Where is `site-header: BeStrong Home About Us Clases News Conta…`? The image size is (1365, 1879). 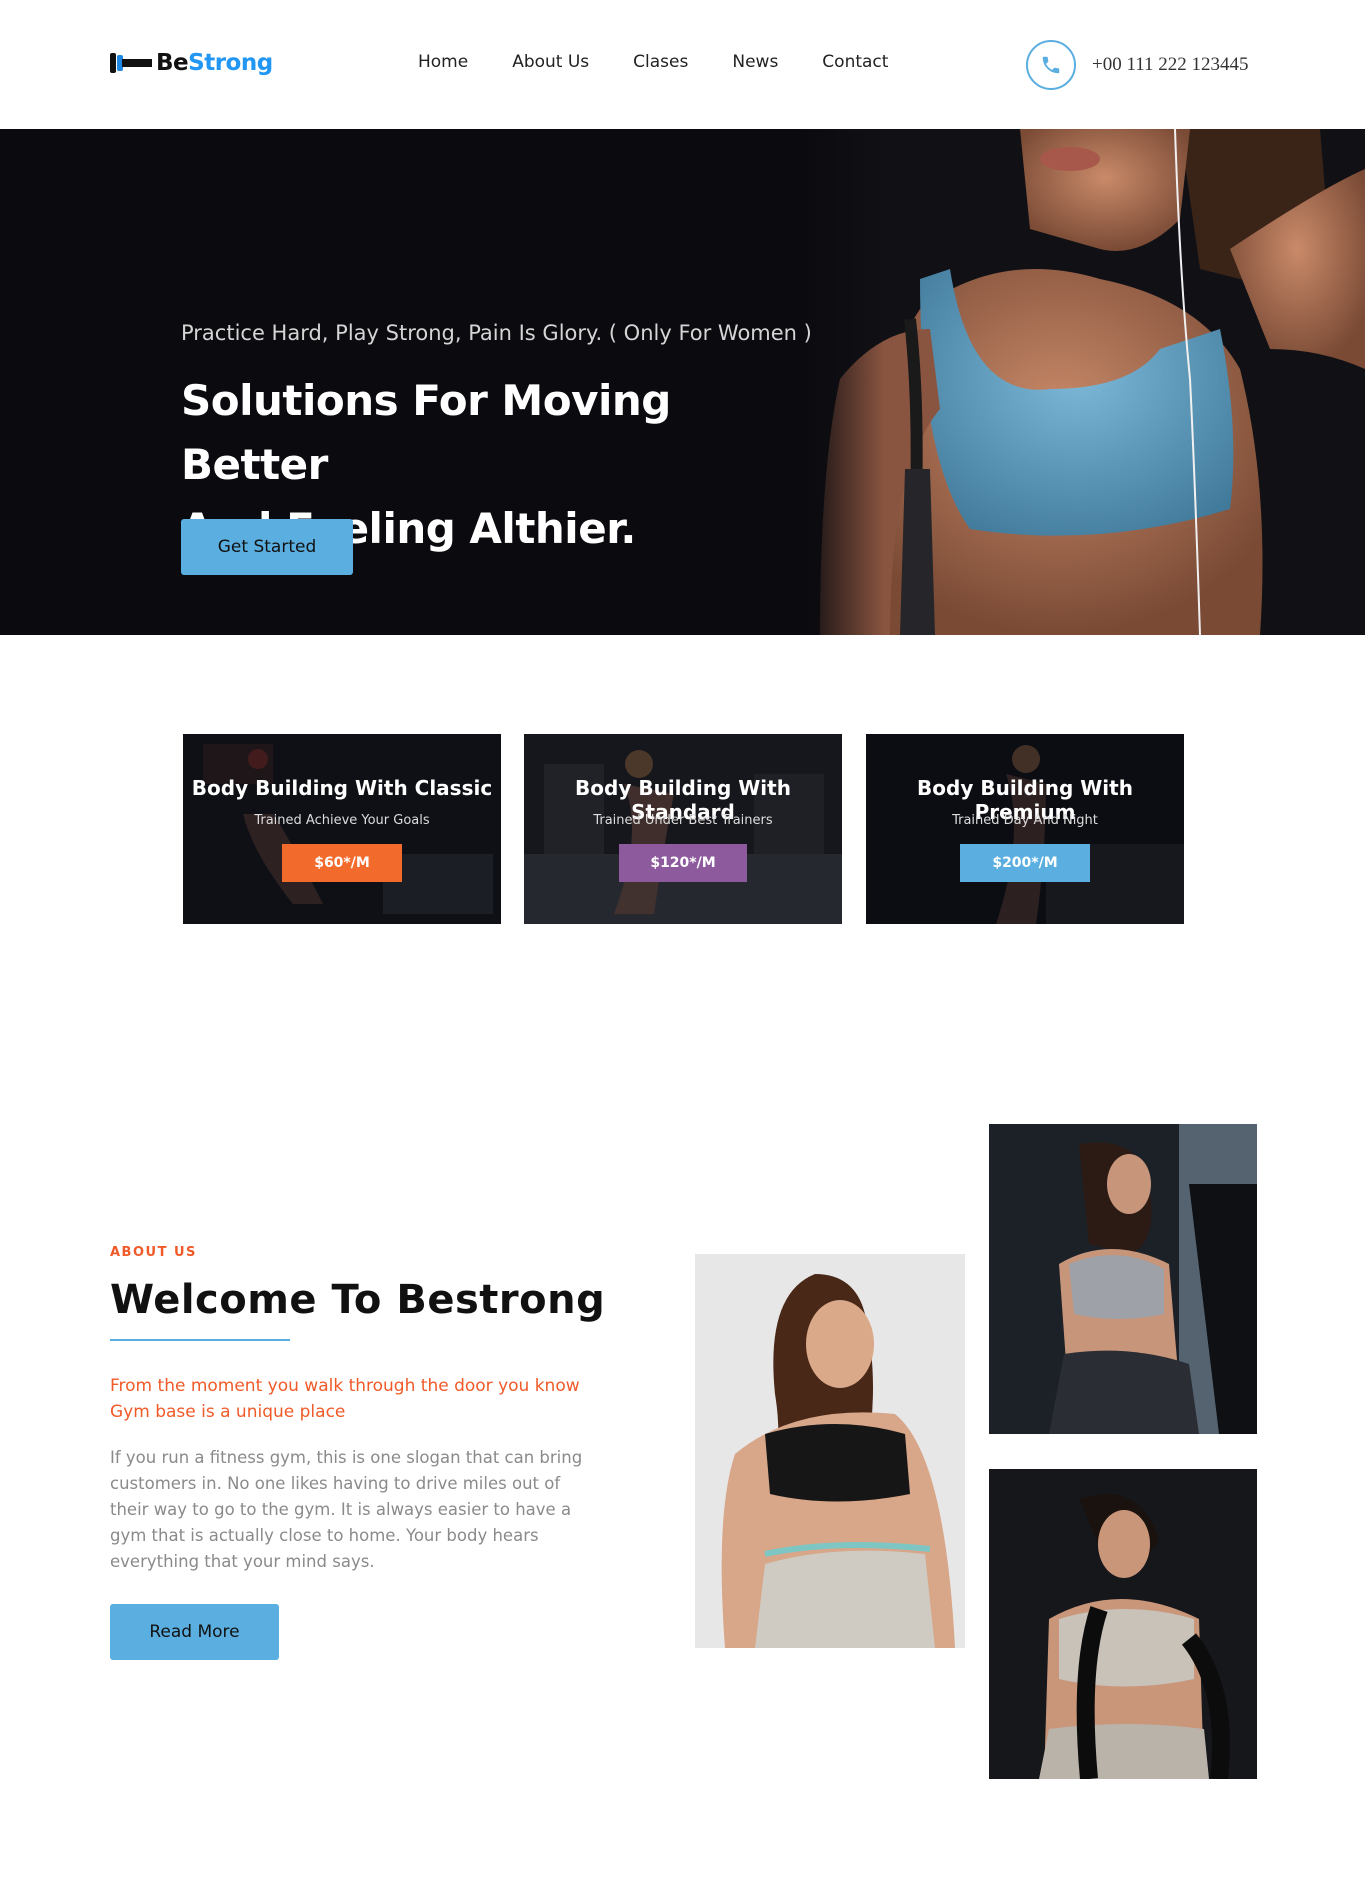
site-header: BeStrong Home About Us Clases News Conta… is located at coordinates (682, 64).